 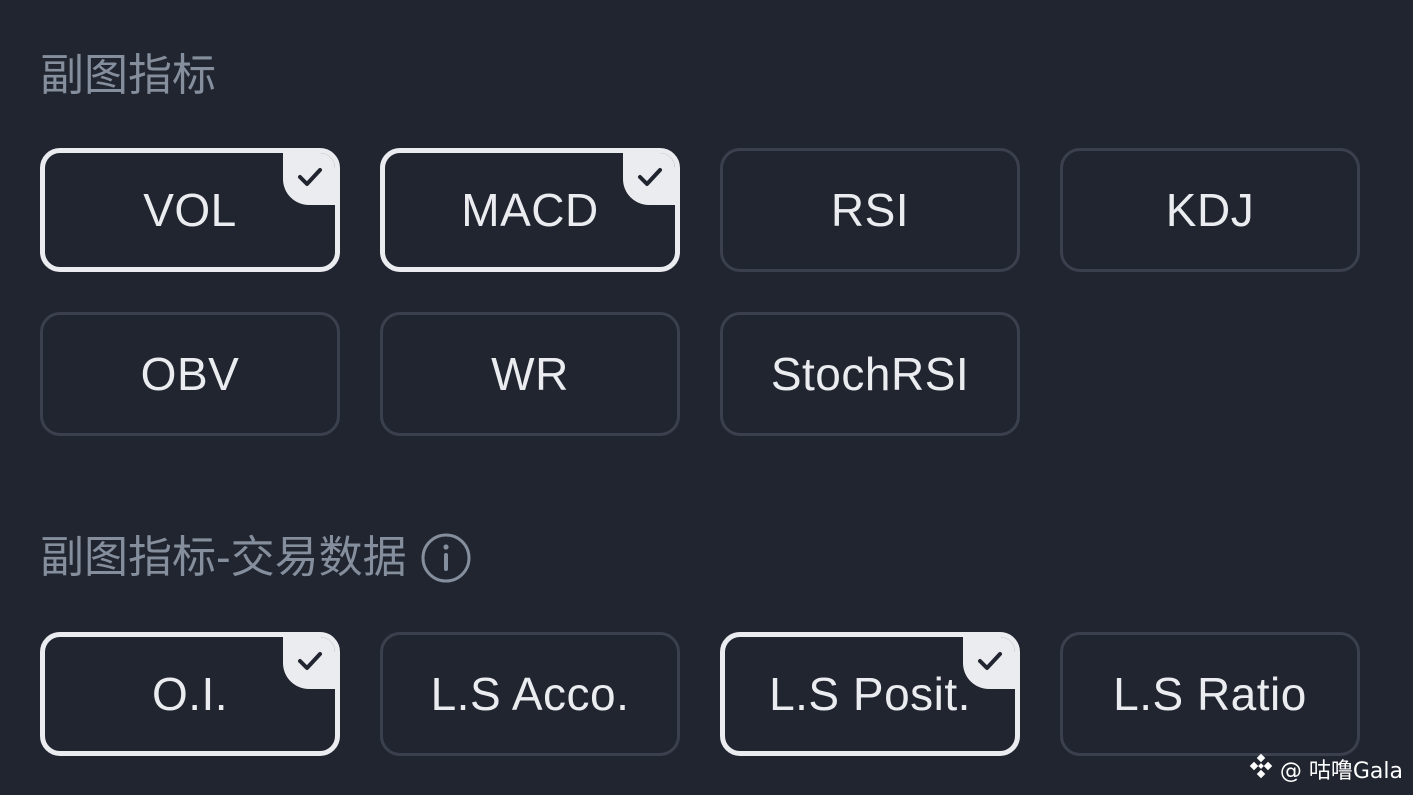 I want to click on chip-label: WR, so click(x=530, y=374).